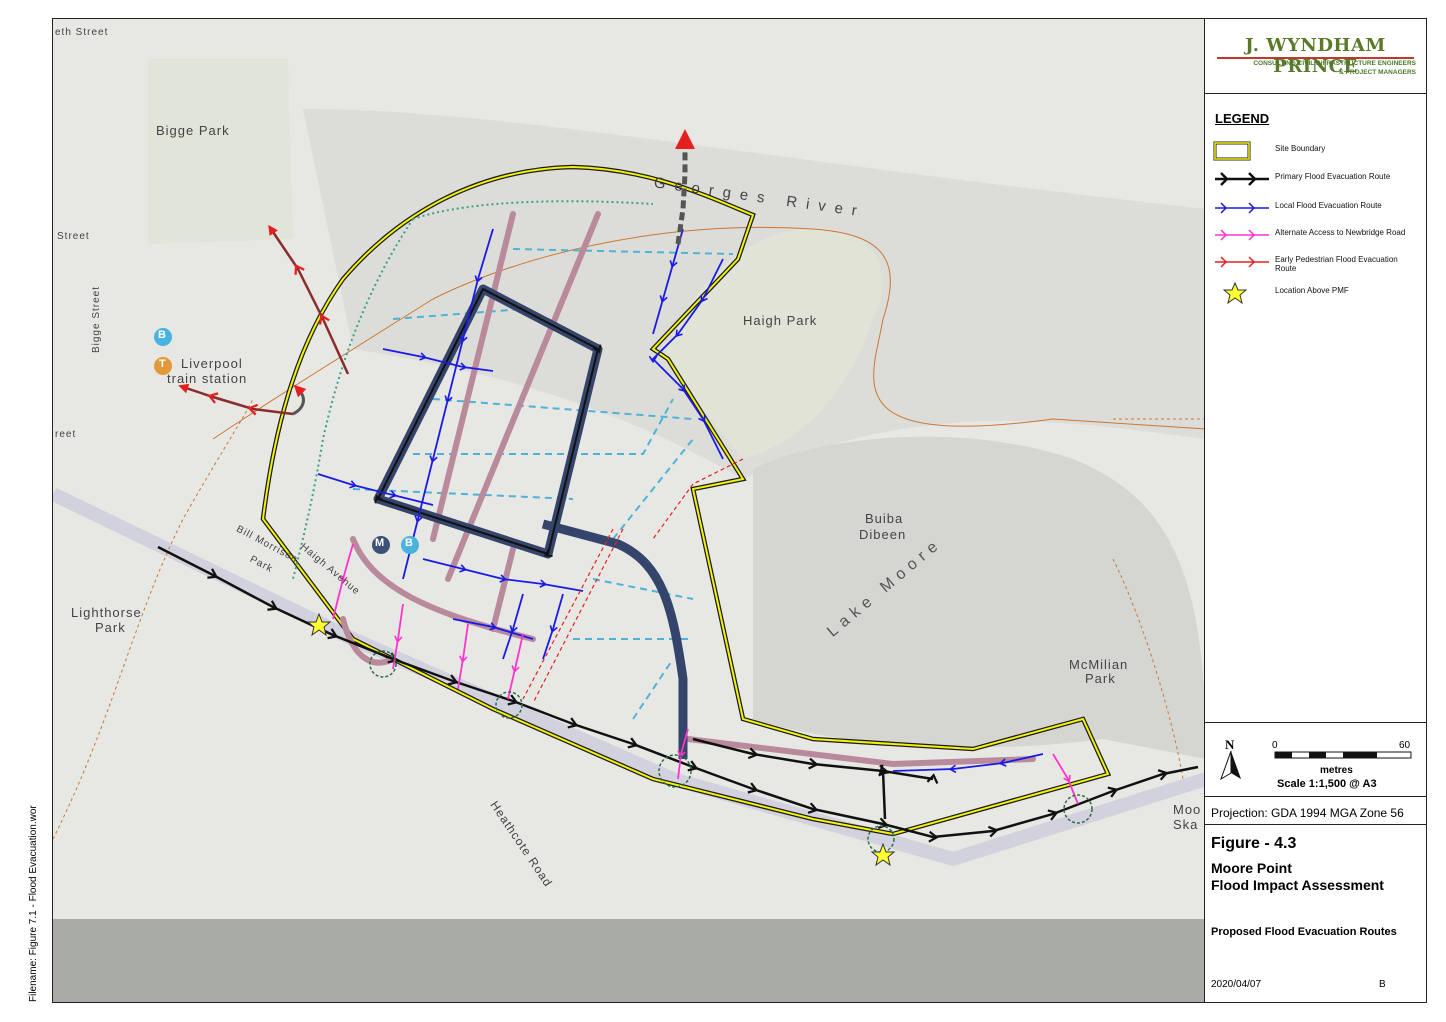 The image size is (1446, 1022). Describe the element at coordinates (1297, 885) in the screenshot. I see `figure-title-line2: Flood Impact Assessment` at that location.